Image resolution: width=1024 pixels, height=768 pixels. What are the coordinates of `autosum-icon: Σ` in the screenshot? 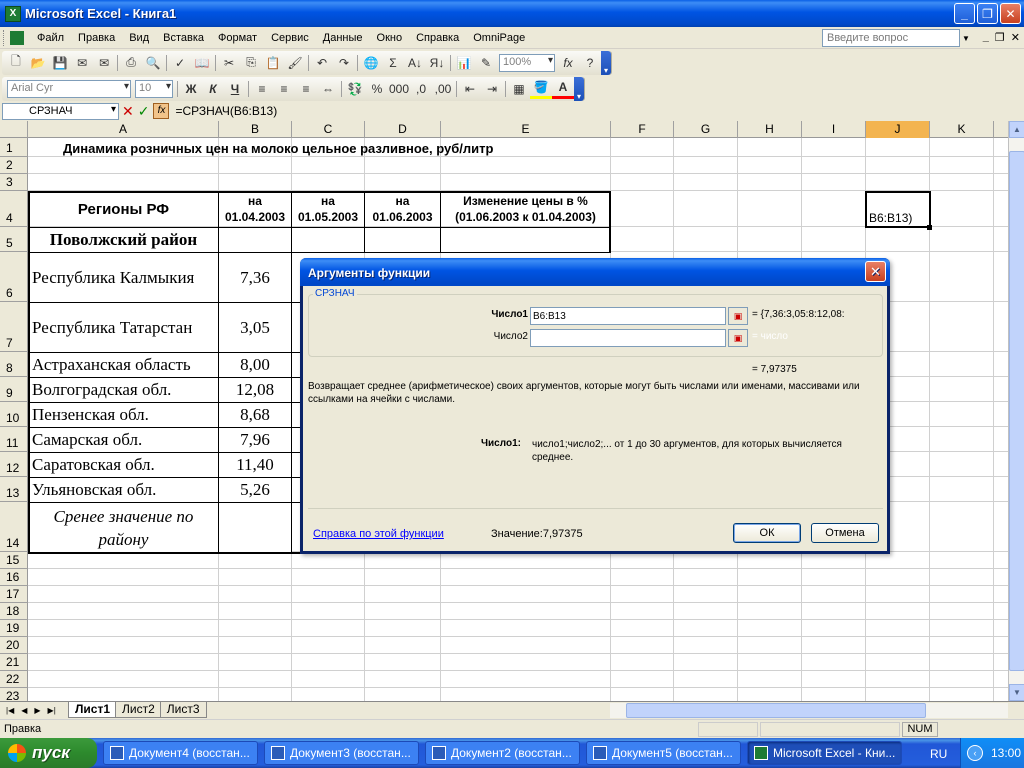 It's located at (393, 63).